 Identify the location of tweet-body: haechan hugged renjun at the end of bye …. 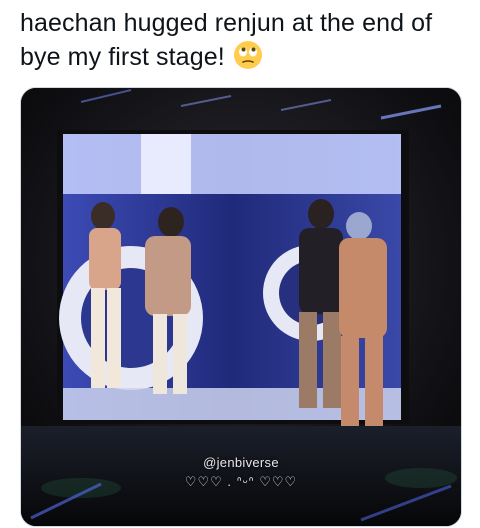
(226, 40).